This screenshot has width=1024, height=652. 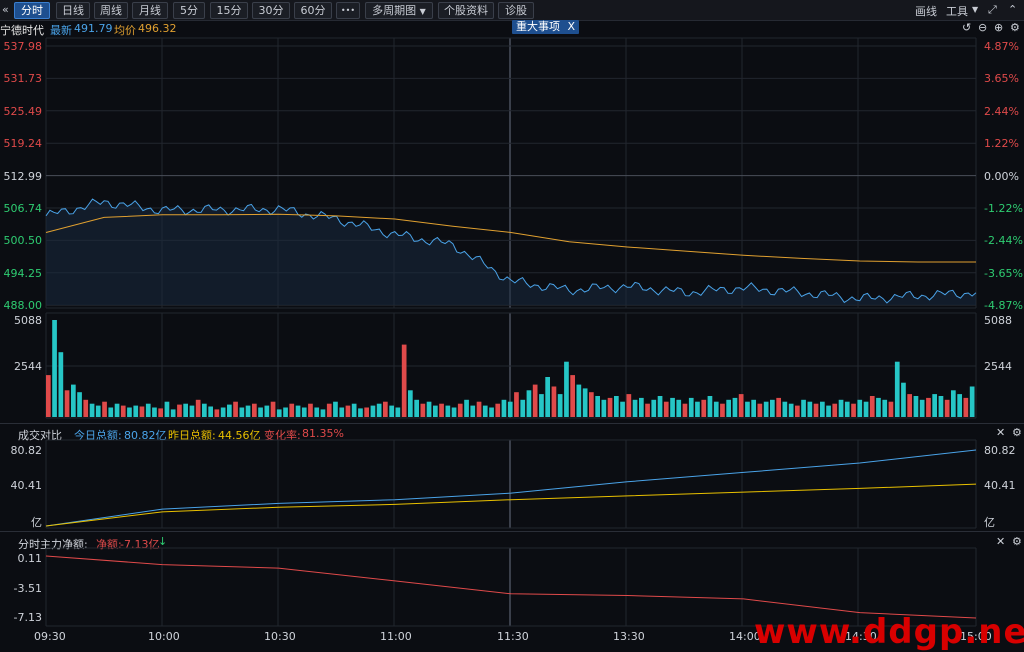 What do you see at coordinates (271, 10) in the screenshot?
I see `tab-30min: 30分` at bounding box center [271, 10].